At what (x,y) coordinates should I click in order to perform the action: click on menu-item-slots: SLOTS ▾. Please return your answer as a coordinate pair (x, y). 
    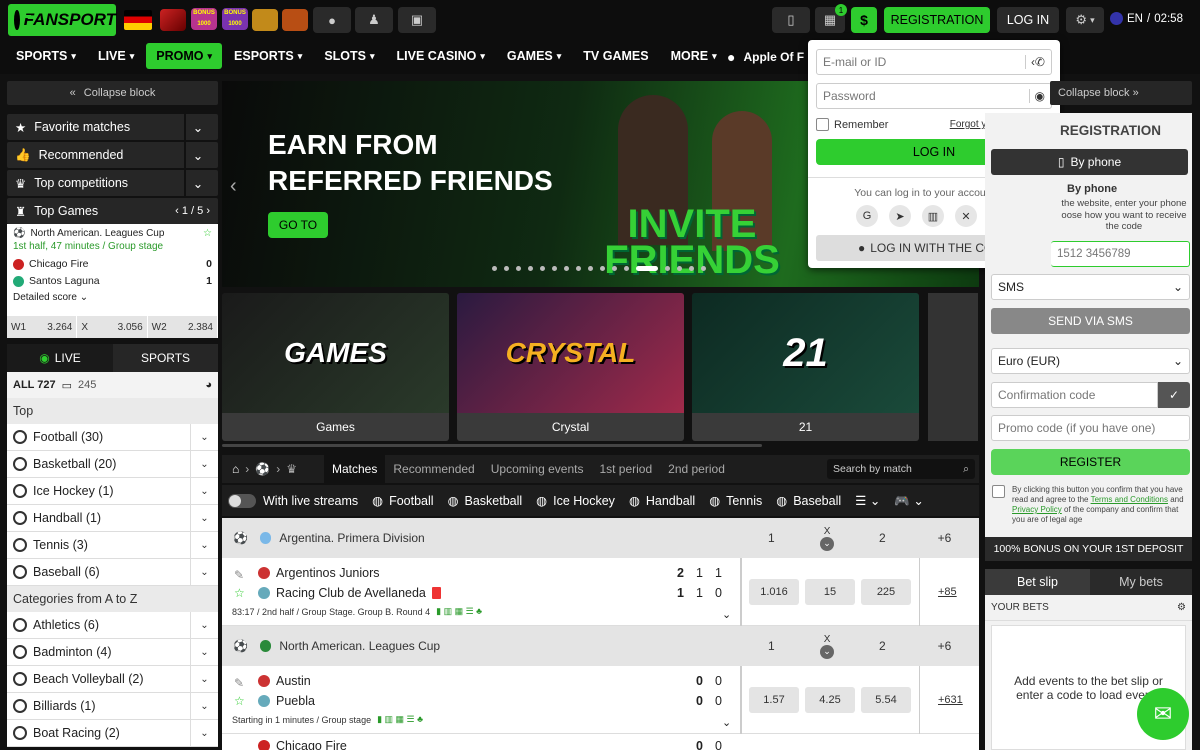
    Looking at the image, I should click on (349, 56).